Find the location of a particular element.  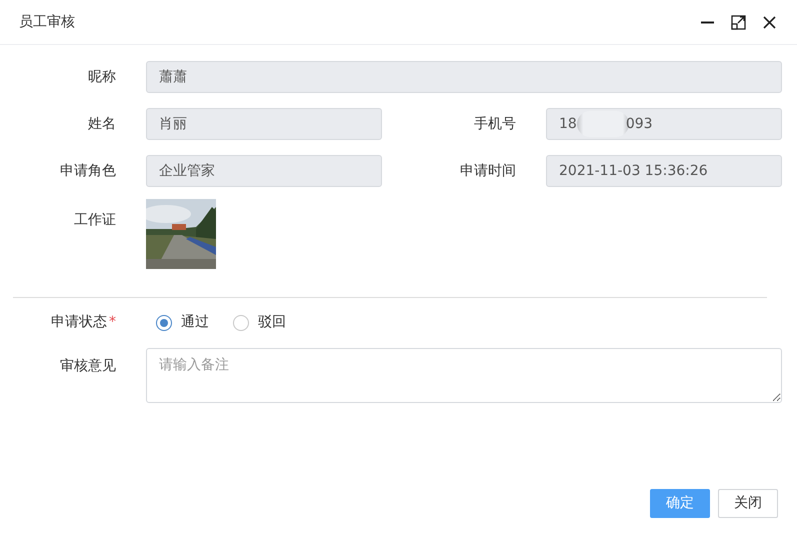

field-label: 手机号 is located at coordinates (494, 124).